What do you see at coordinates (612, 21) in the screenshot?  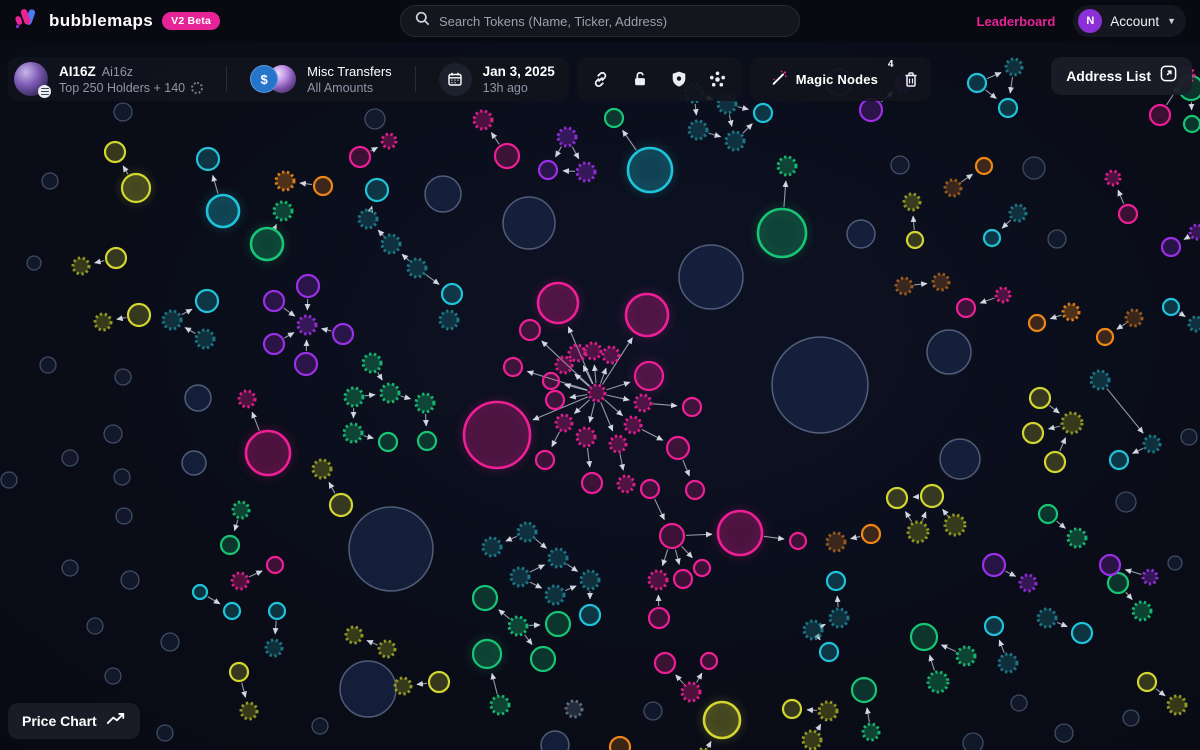 I see `search-input` at bounding box center [612, 21].